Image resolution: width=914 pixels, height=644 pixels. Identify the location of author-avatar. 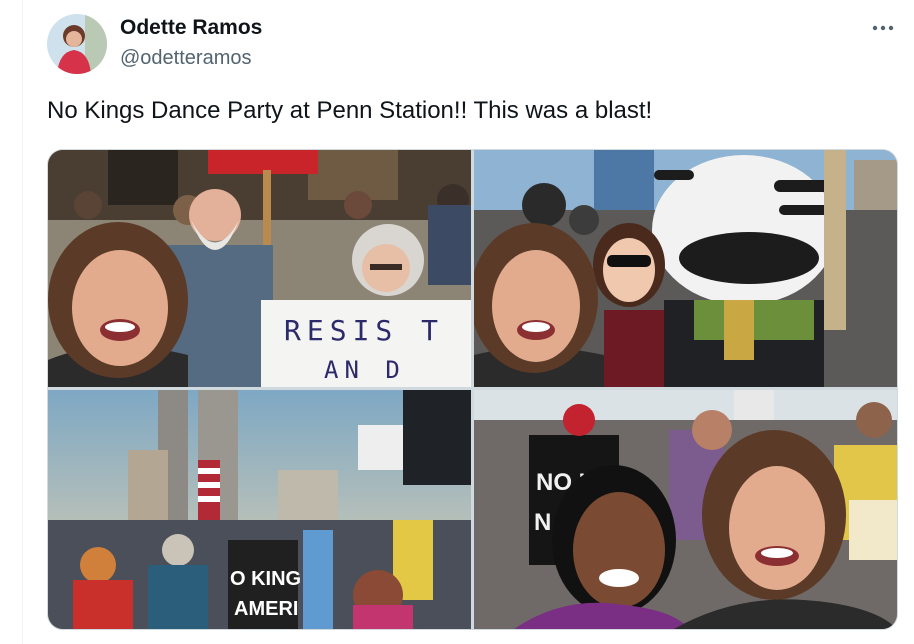
(77, 44).